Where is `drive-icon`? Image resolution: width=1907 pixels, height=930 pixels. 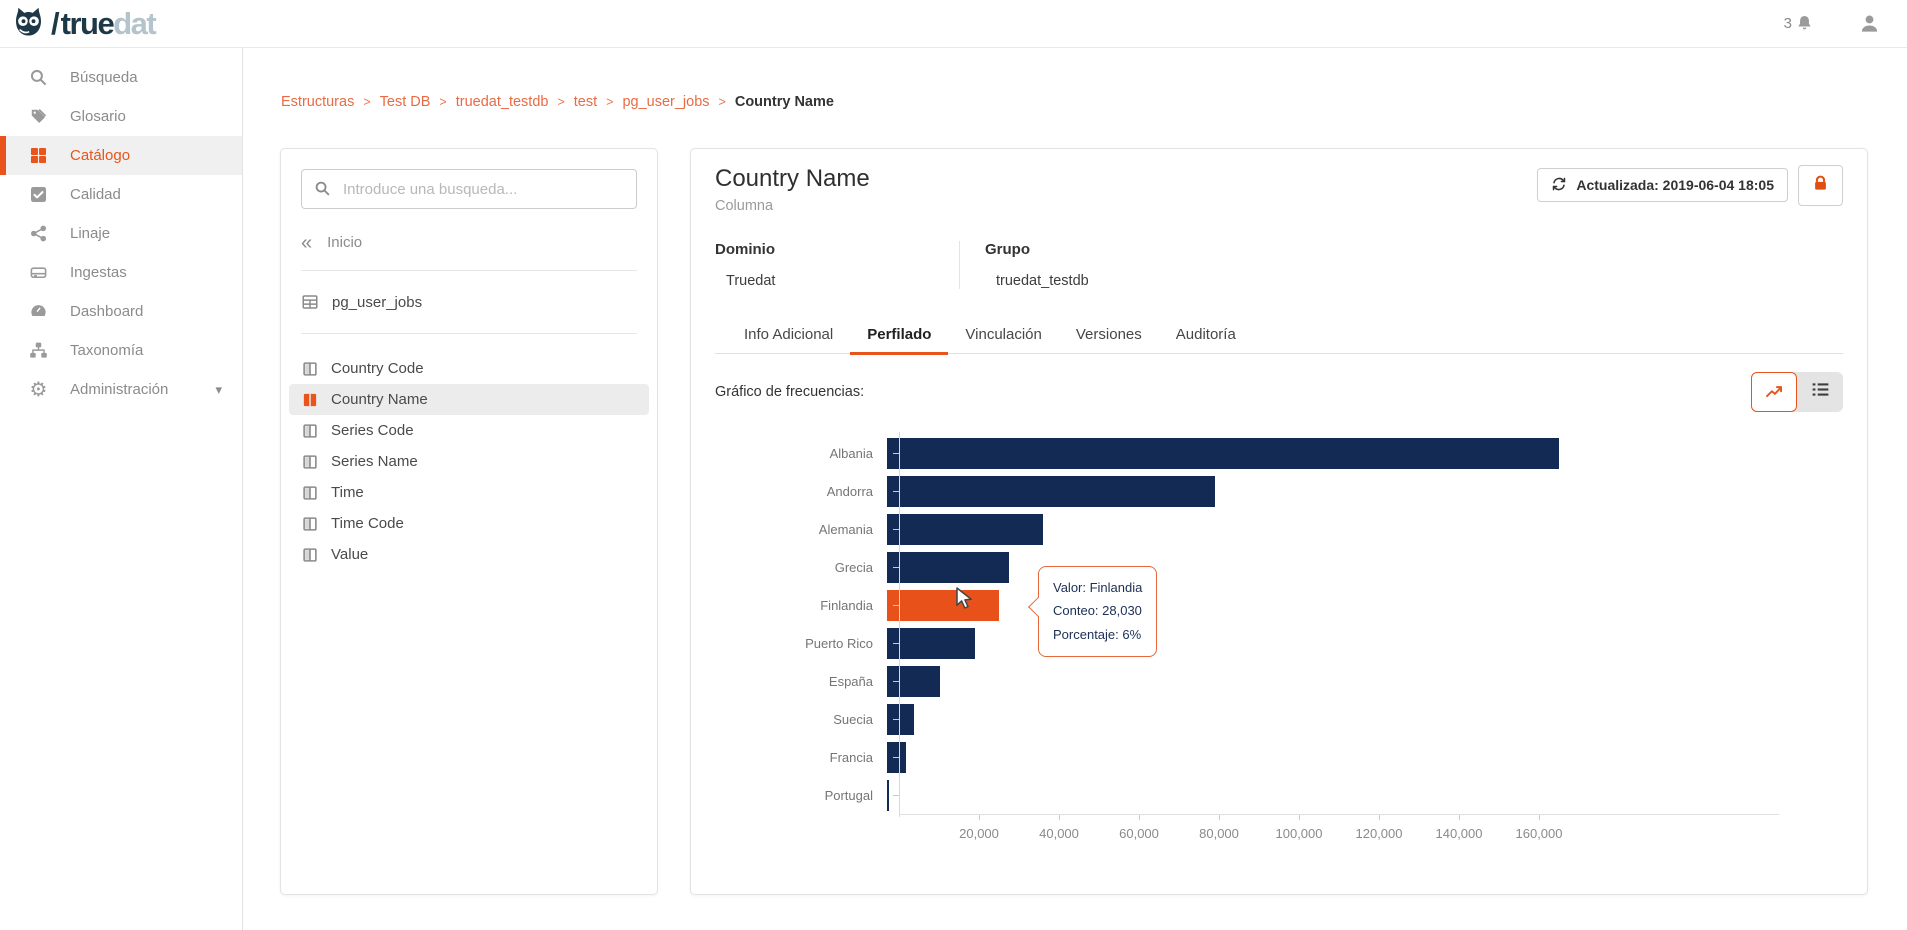 drive-icon is located at coordinates (38, 272).